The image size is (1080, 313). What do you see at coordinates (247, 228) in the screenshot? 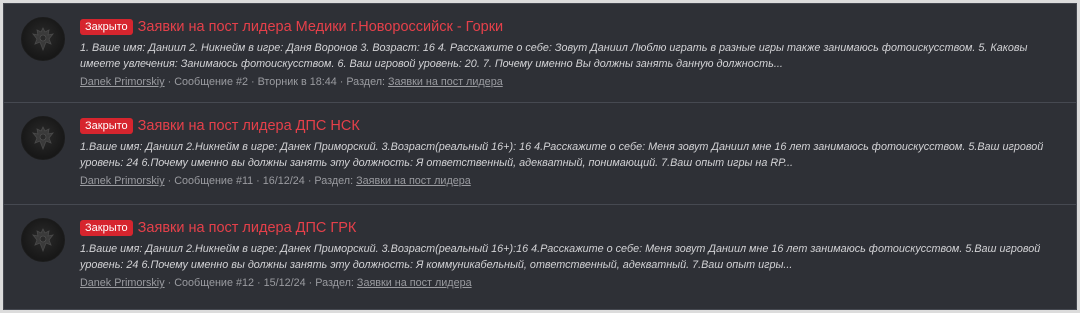
I see `thread-title-link: Заявки на пост лидера ДПС ГРК` at bounding box center [247, 228].